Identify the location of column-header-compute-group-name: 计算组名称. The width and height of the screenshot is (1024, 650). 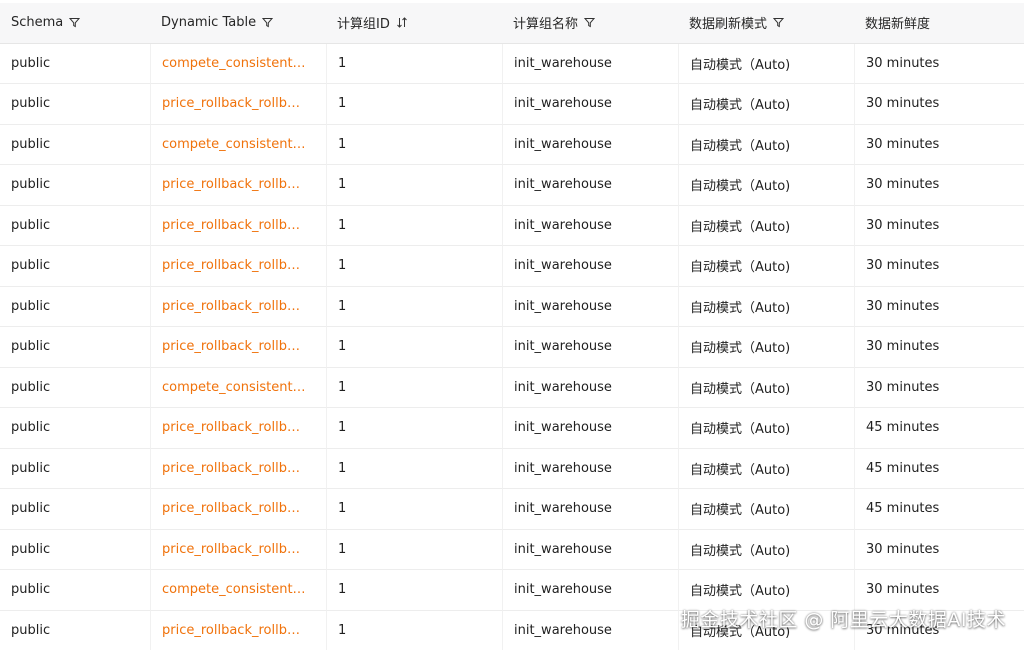
(590, 23).